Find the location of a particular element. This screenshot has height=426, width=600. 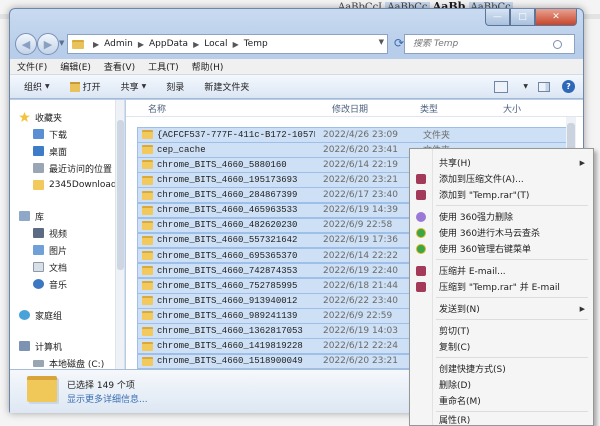

new-folder-button: 新建文件夹 is located at coordinates (226, 86).